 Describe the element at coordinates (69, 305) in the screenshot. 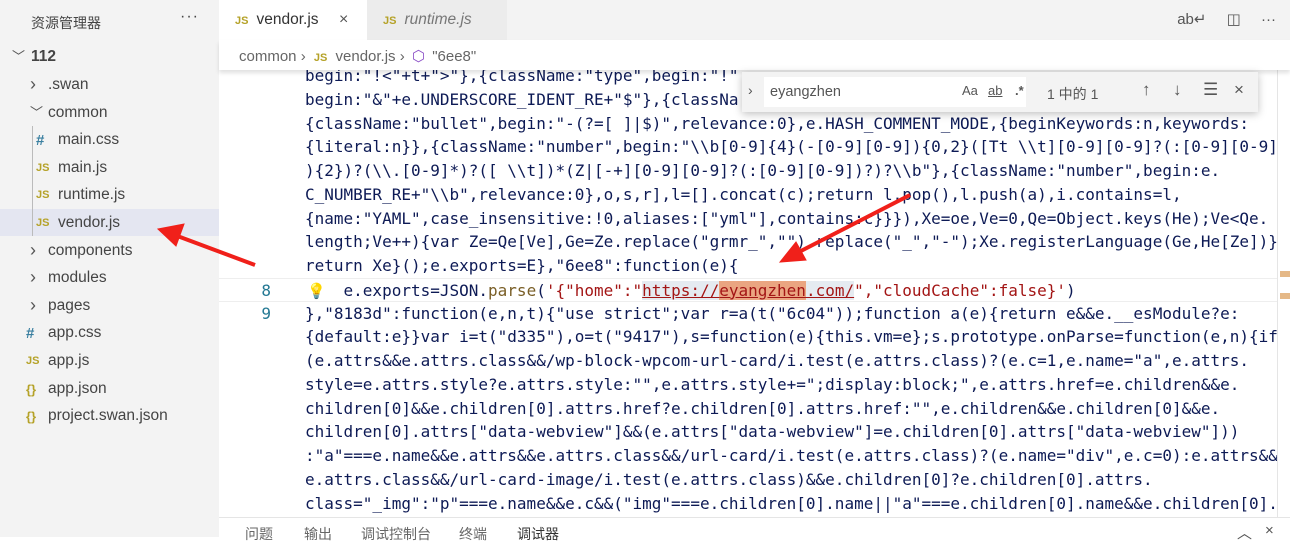

I see `tree-item-label: pages` at that location.